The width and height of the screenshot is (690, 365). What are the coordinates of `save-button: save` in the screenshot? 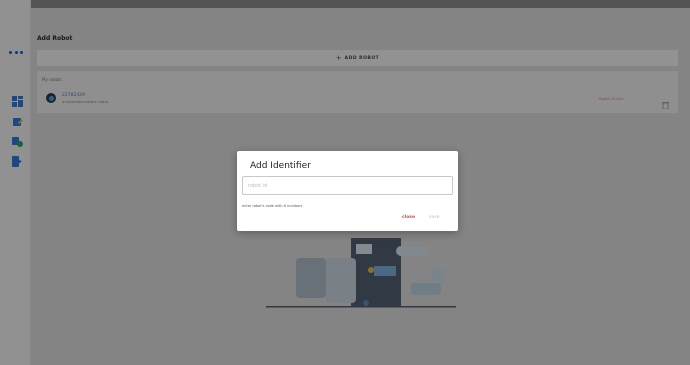 It's located at (434, 217).